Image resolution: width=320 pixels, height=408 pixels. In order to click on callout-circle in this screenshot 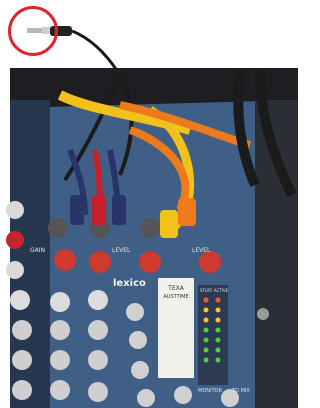, I will do `click(33, 31)`.